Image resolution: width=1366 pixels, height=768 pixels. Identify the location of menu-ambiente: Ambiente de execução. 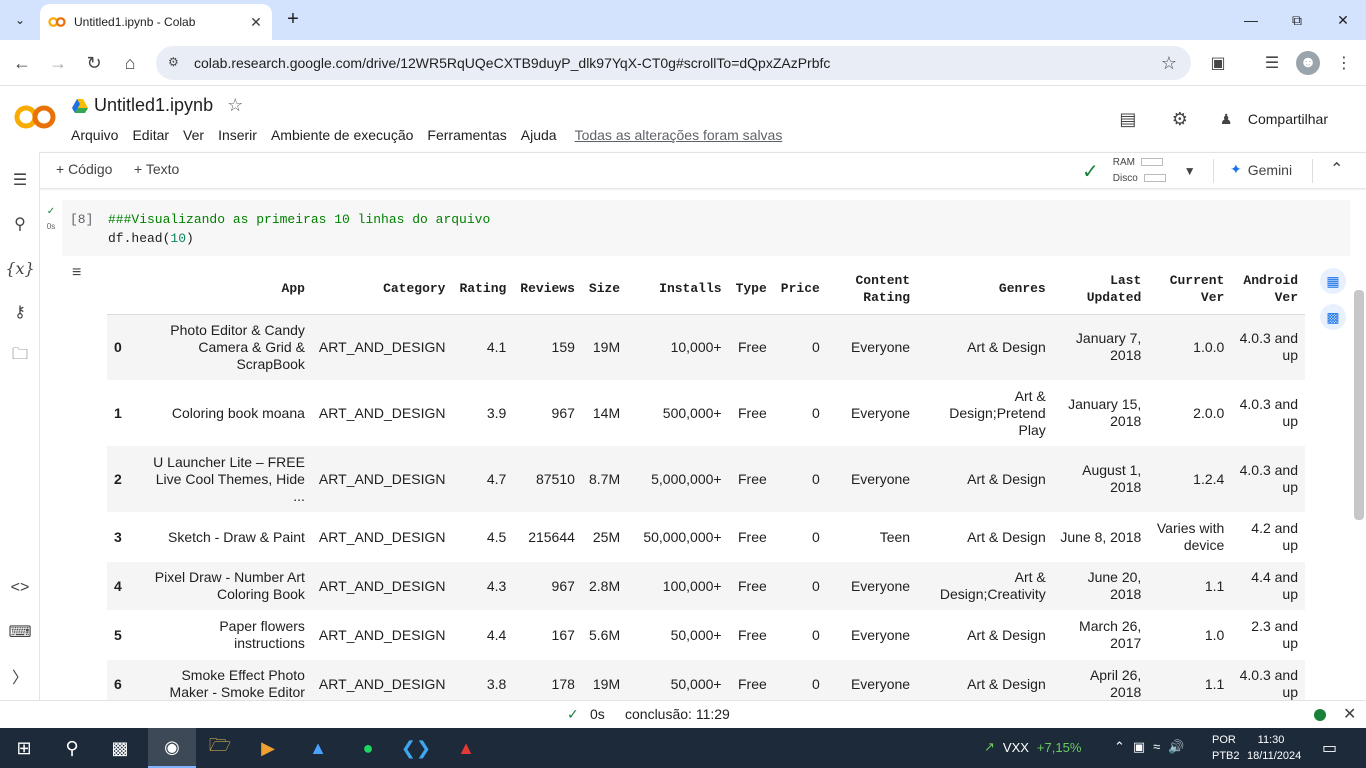
(342, 135).